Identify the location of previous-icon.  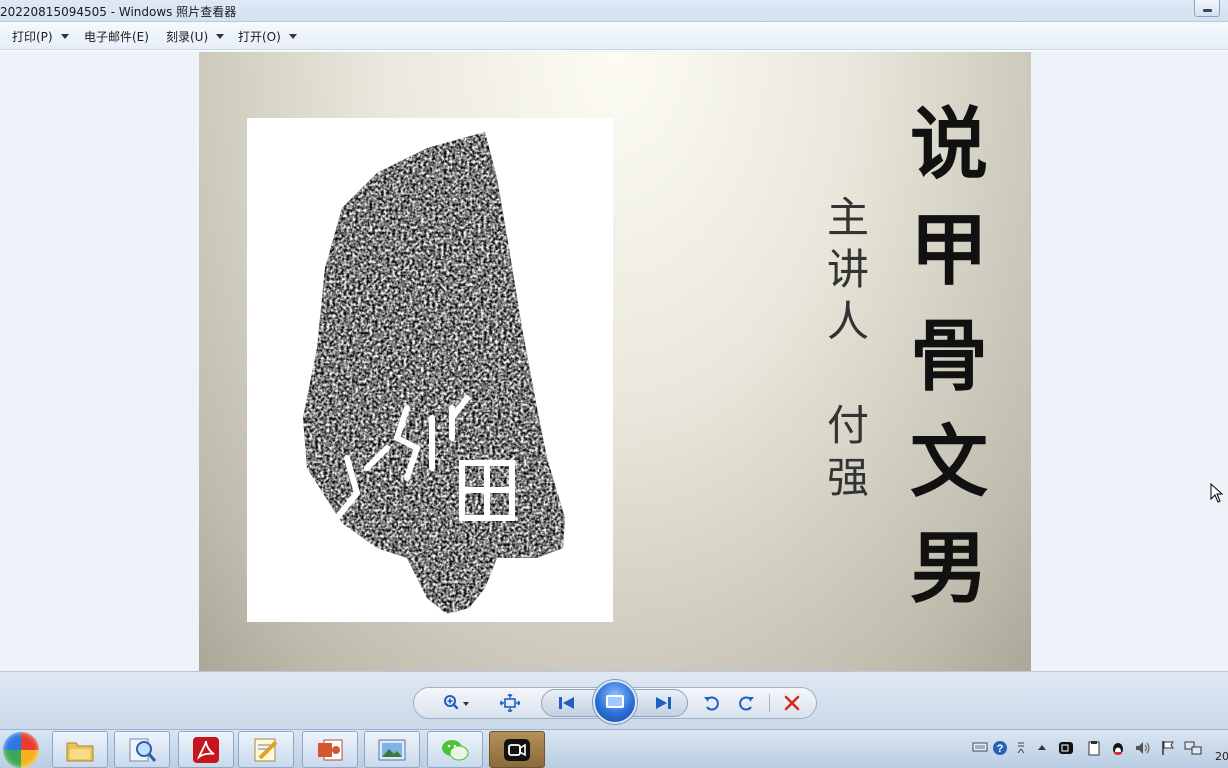
(566, 703).